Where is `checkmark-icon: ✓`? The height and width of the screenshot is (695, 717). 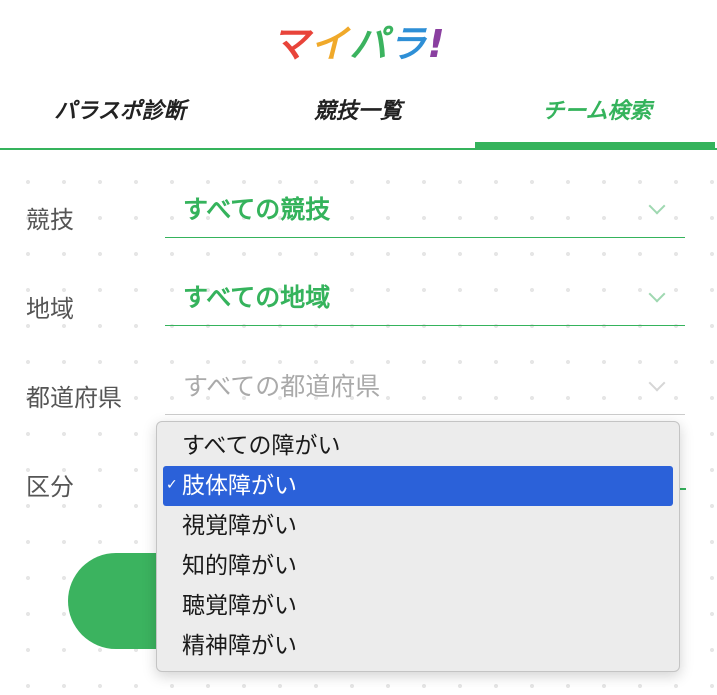
checkmark-icon: ✓ is located at coordinates (172, 485).